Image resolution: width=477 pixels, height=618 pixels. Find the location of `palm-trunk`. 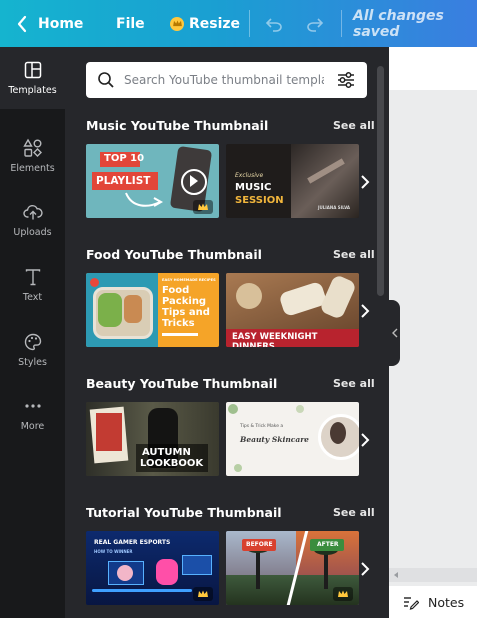

palm-trunk is located at coordinates (326, 570).